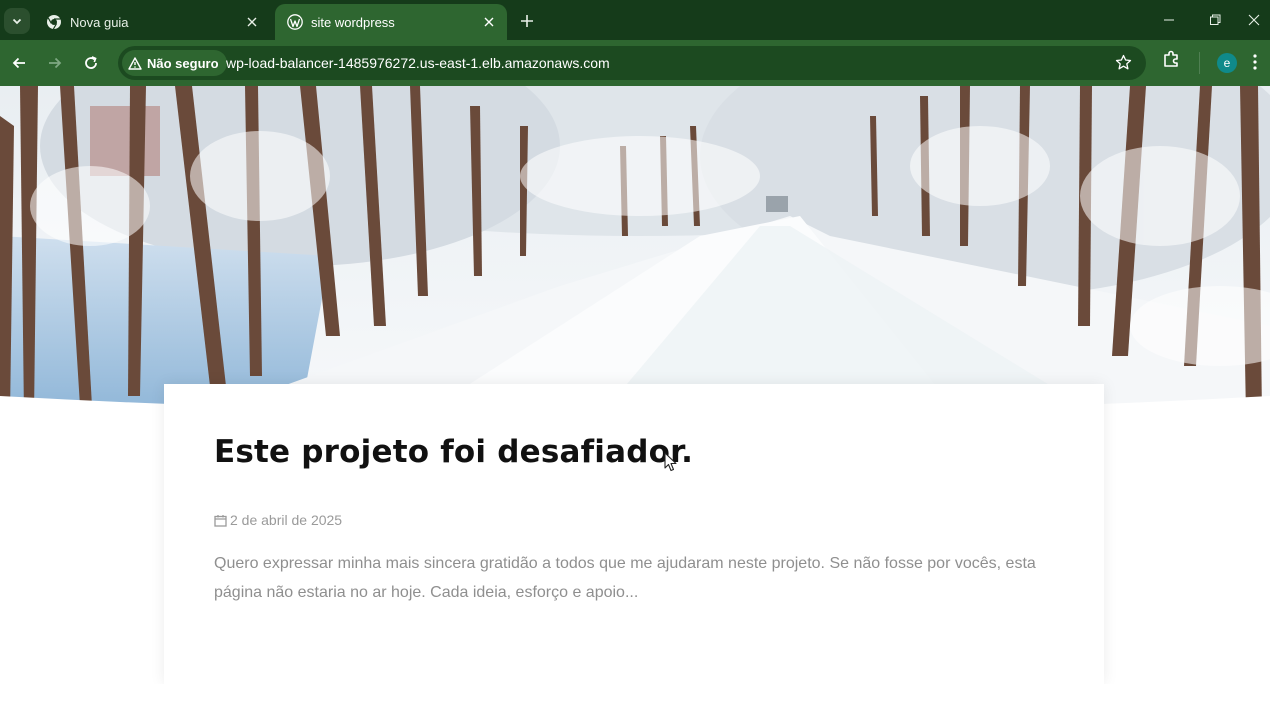  I want to click on close-window-button, so click(1254, 20).